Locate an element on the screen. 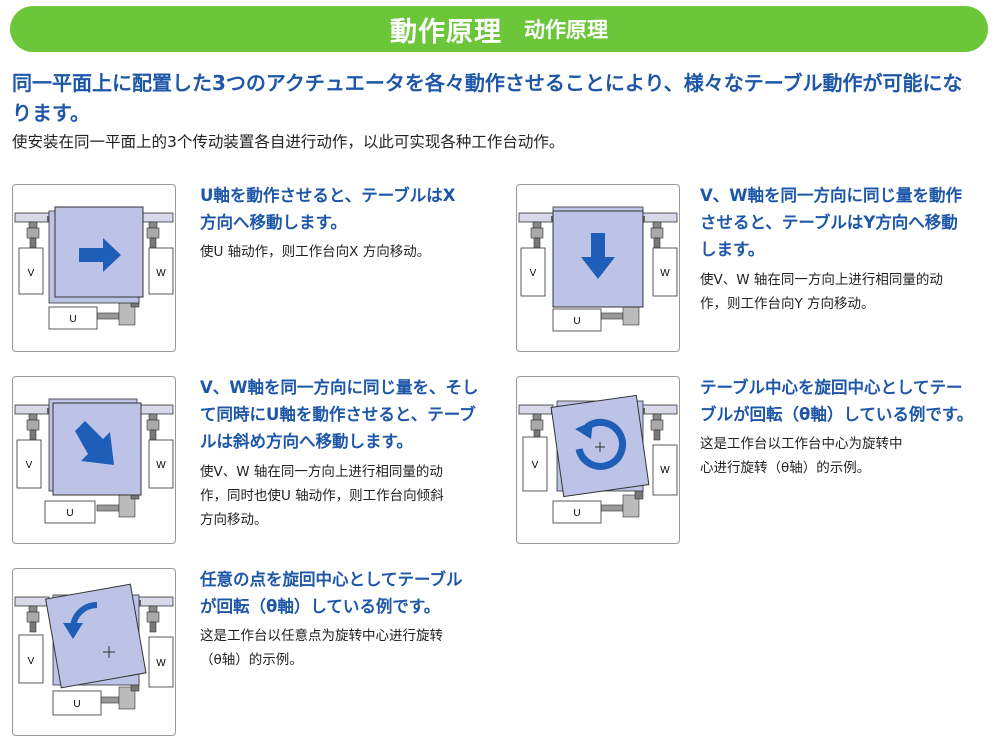 The image size is (1000, 746). case-5-title-line: 任意の点を旋回中心としてテーブル is located at coordinates (331, 579).